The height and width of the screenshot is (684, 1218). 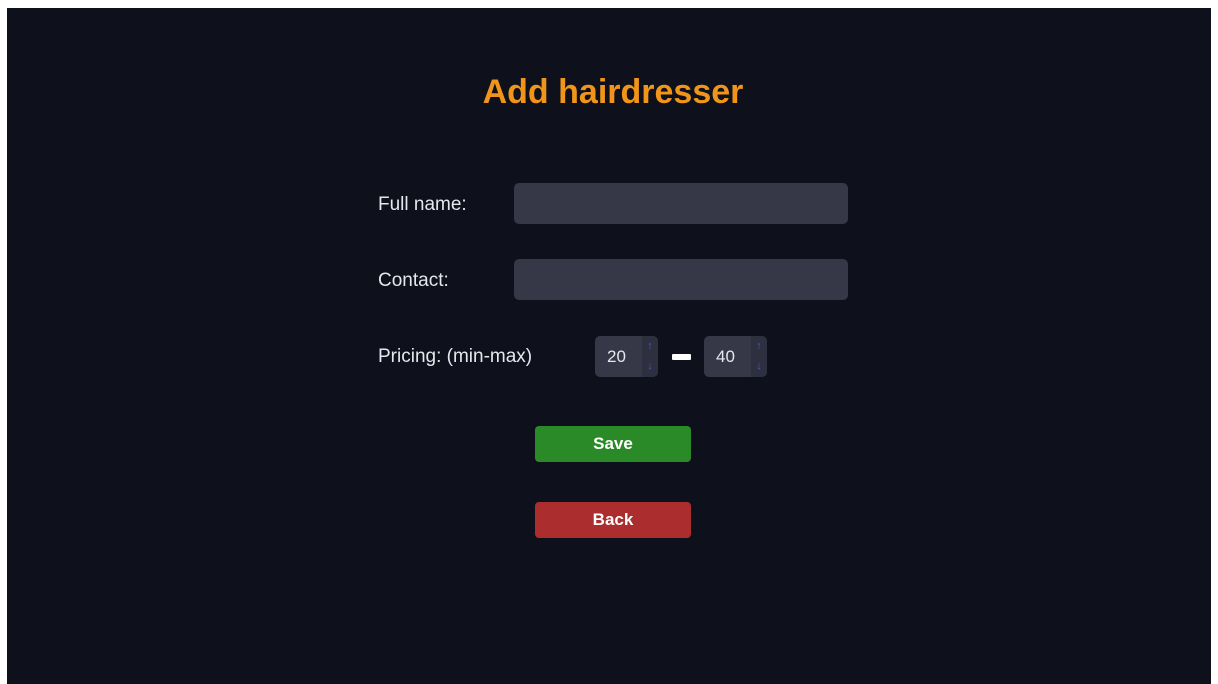 What do you see at coordinates (613, 520) in the screenshot?
I see `back-button: Back` at bounding box center [613, 520].